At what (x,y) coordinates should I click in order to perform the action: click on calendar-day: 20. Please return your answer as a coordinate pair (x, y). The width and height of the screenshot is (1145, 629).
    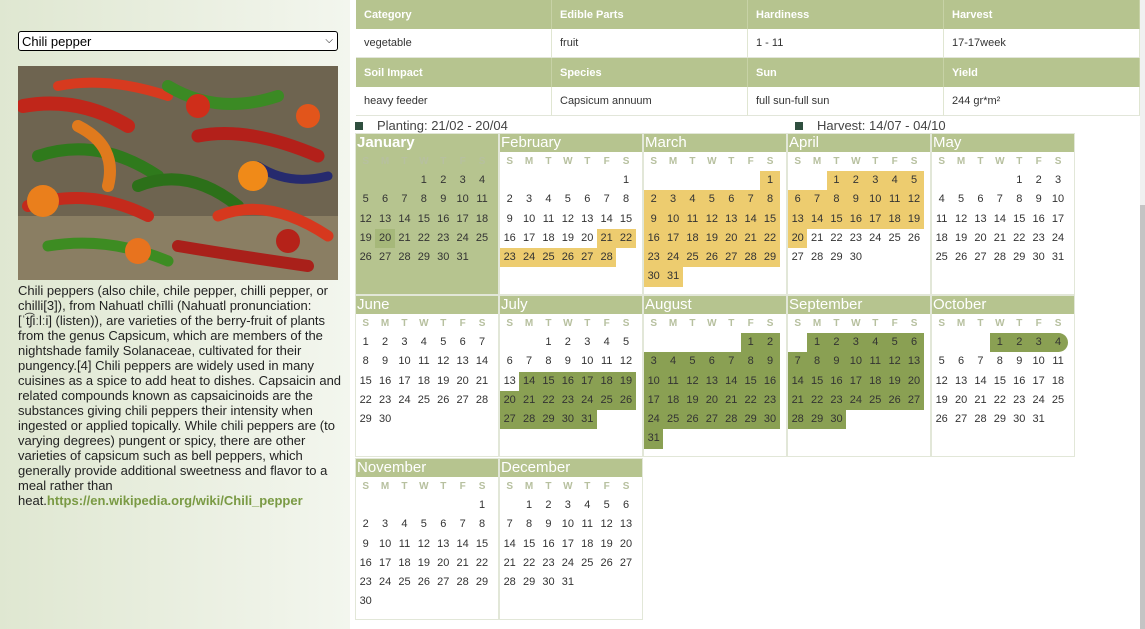
    Looking at the image, I should click on (712, 400).